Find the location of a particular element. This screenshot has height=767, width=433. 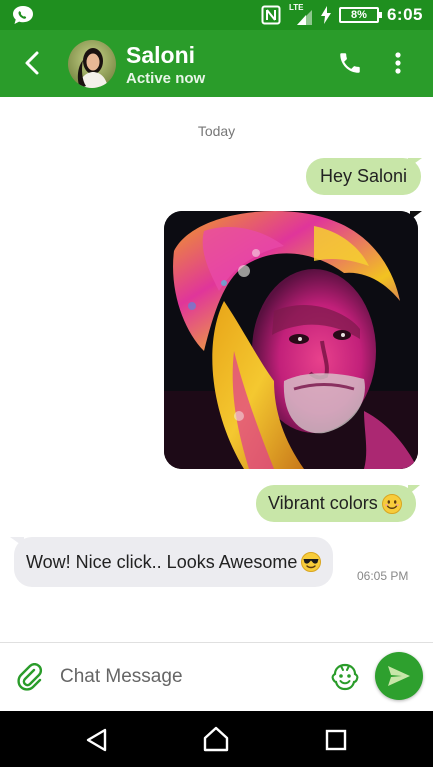

system-navigation-bar is located at coordinates (216, 739).